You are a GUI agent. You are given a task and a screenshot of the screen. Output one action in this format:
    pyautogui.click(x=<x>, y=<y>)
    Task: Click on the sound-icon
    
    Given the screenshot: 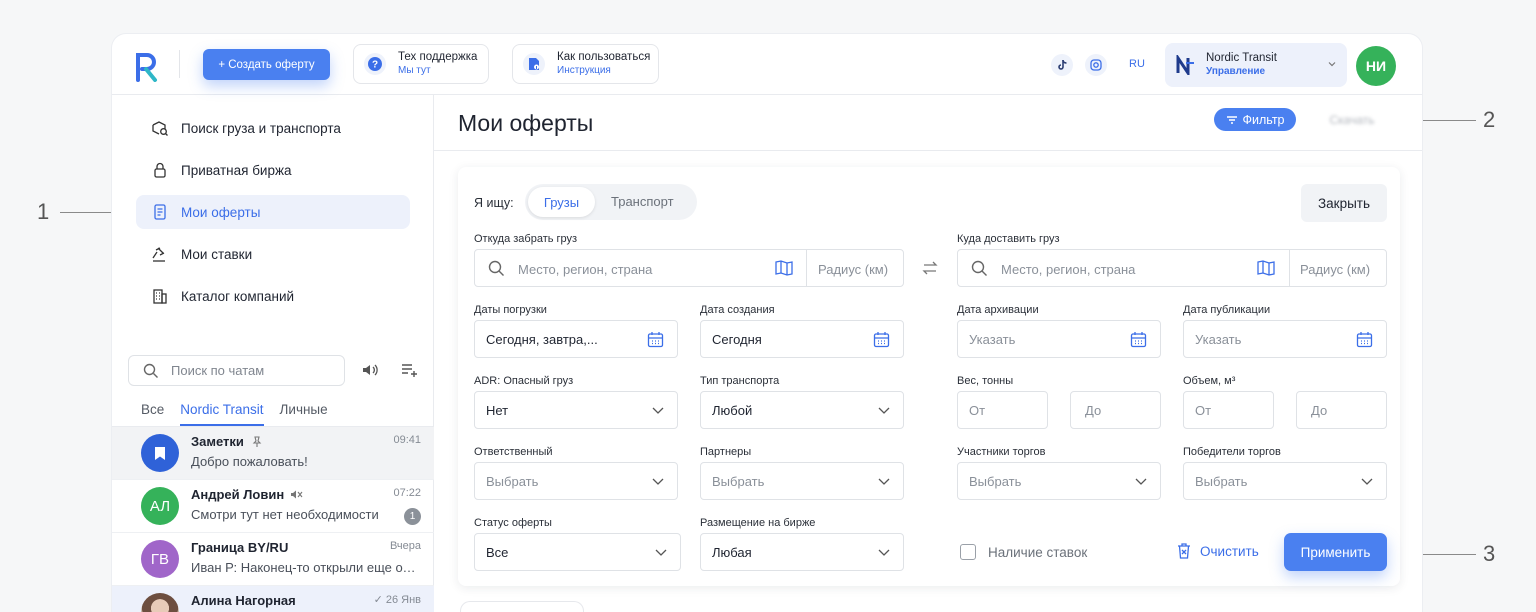 What is the action you would take?
    pyautogui.click(x=370, y=370)
    